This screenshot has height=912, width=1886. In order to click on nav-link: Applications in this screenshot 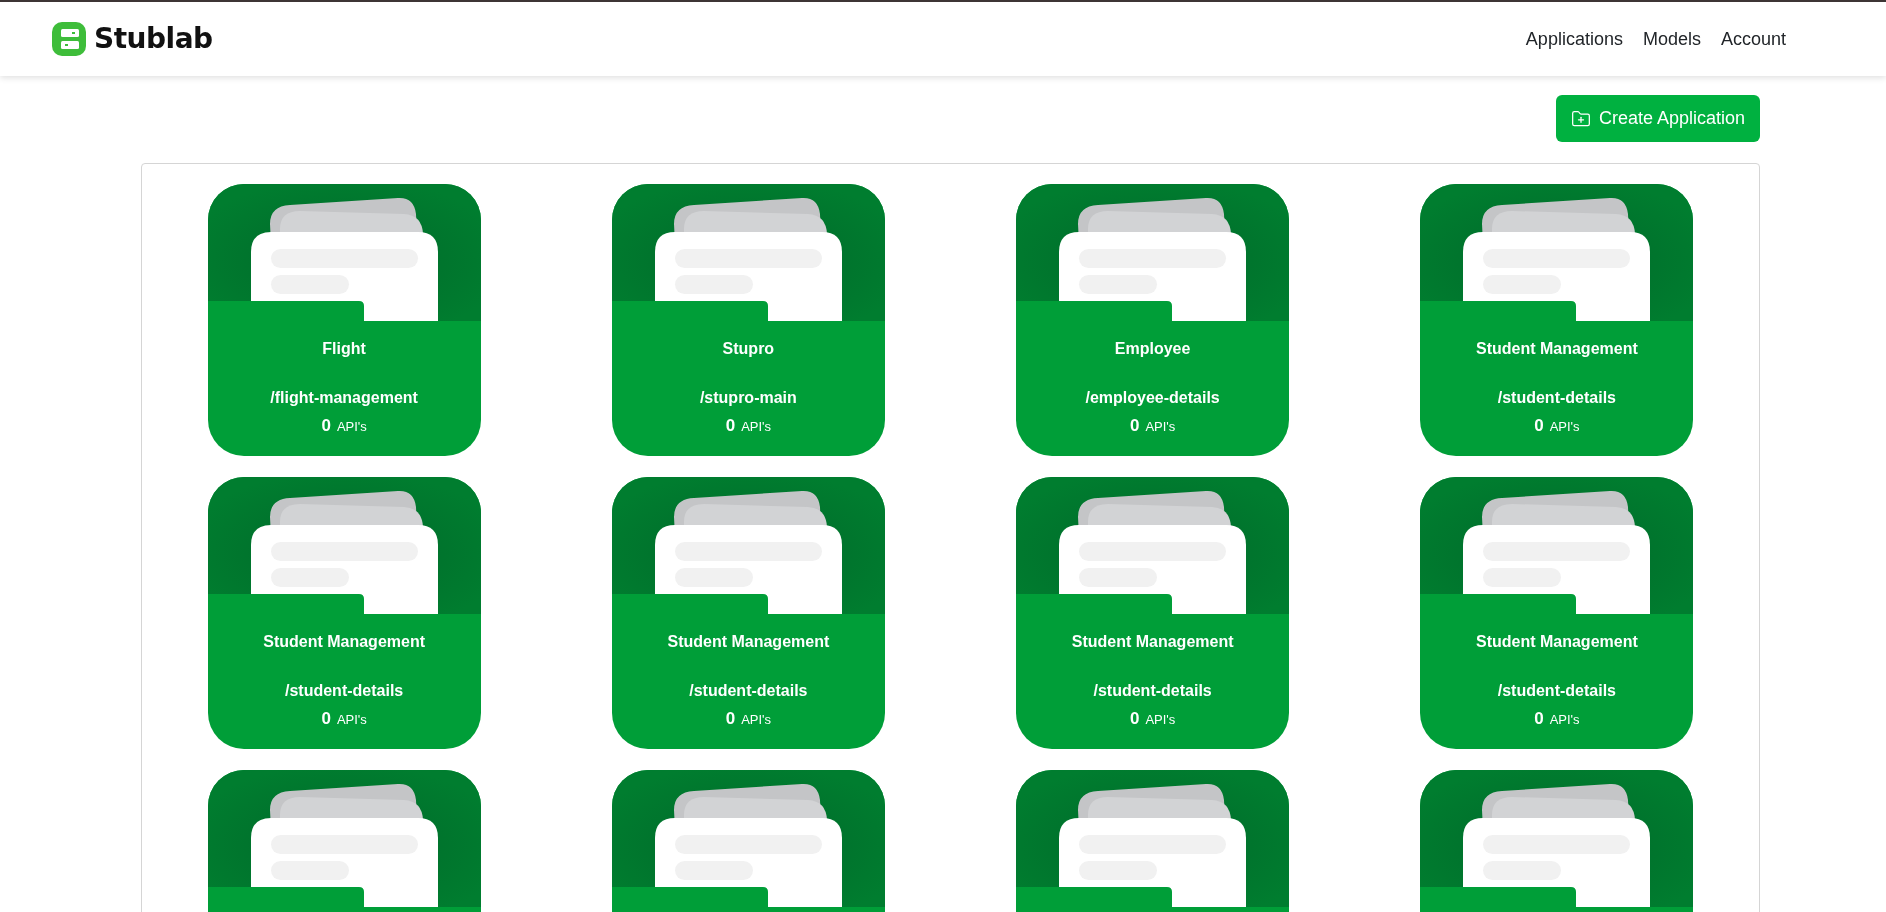, I will do `click(1574, 39)`.